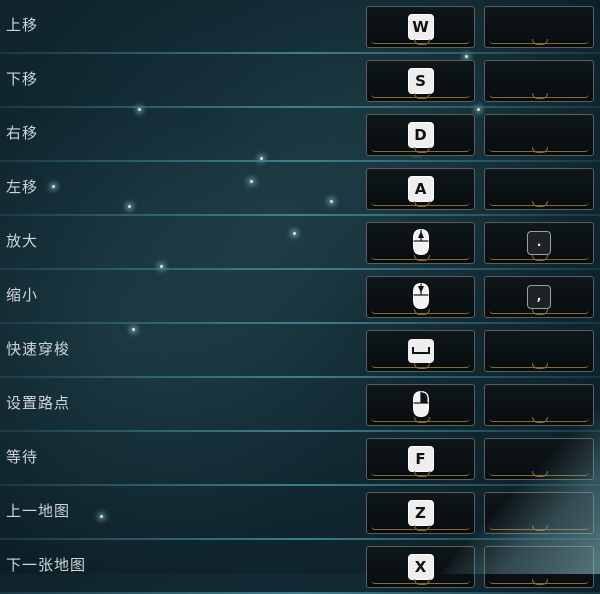  Describe the element at coordinates (300, 27) in the screenshot. I see `keybinding-row: 上移 W` at that location.